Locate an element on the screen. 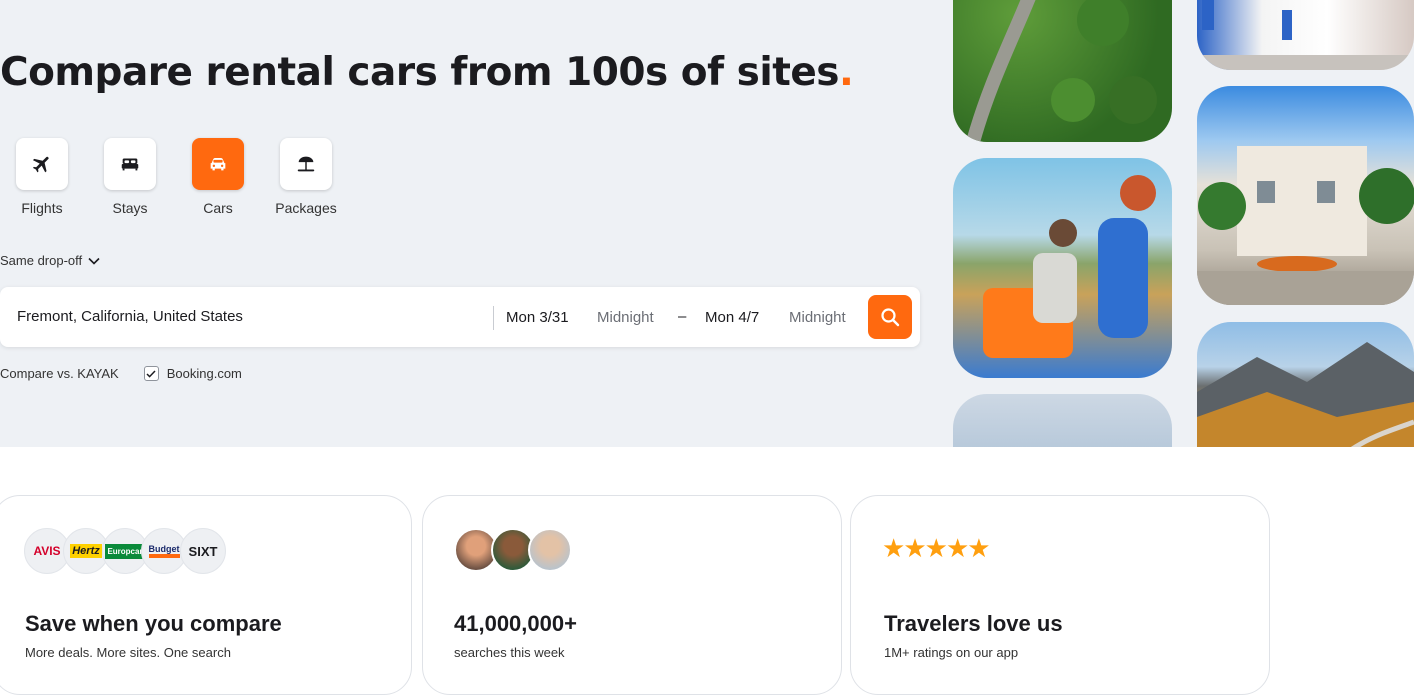 Image resolution: width=1414 pixels, height=695 pixels. card-title: Travelers love us is located at coordinates (973, 623).